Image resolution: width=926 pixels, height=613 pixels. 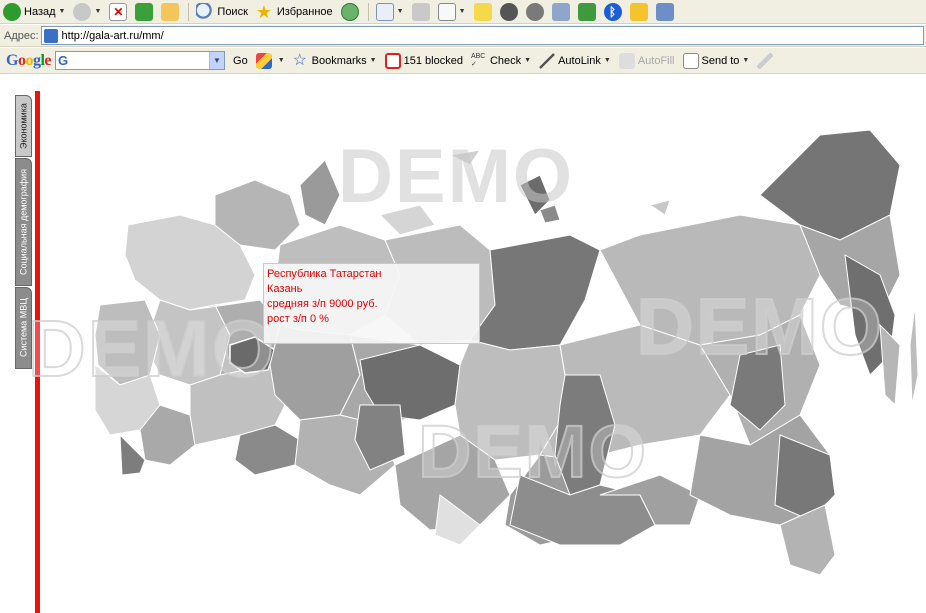 I want to click on refresh-icon, so click(x=144, y=11).